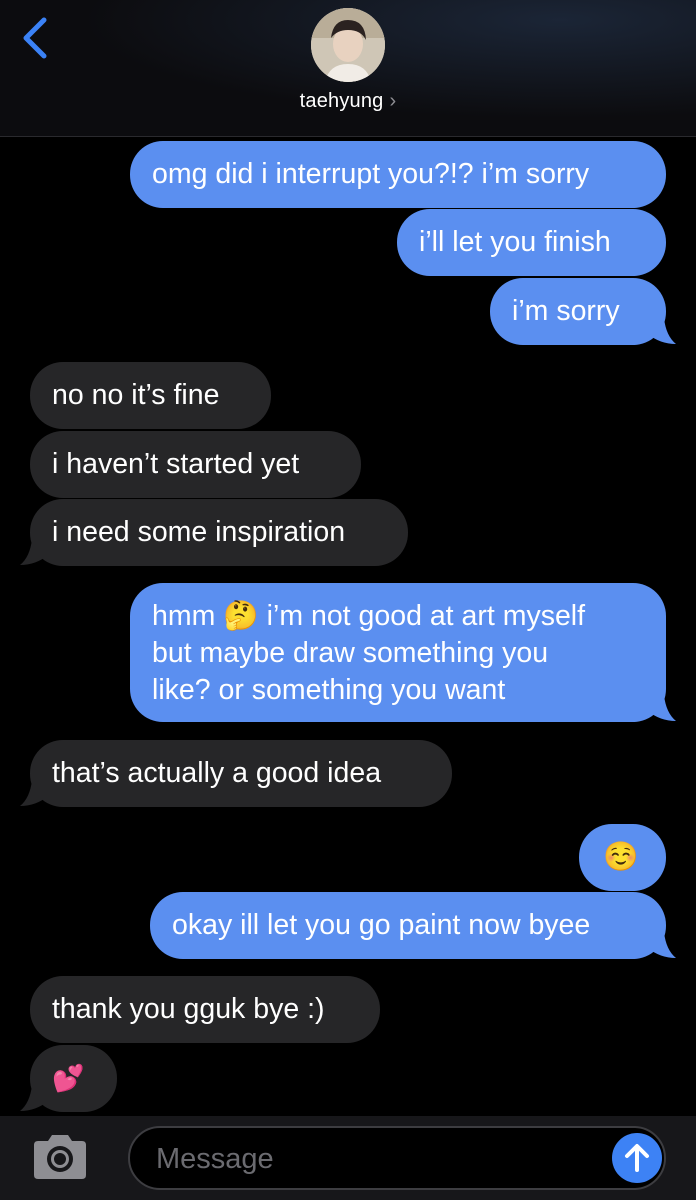 The height and width of the screenshot is (1200, 696). I want to click on message-bubble-sent: i’ll let you finish, so click(531, 242).